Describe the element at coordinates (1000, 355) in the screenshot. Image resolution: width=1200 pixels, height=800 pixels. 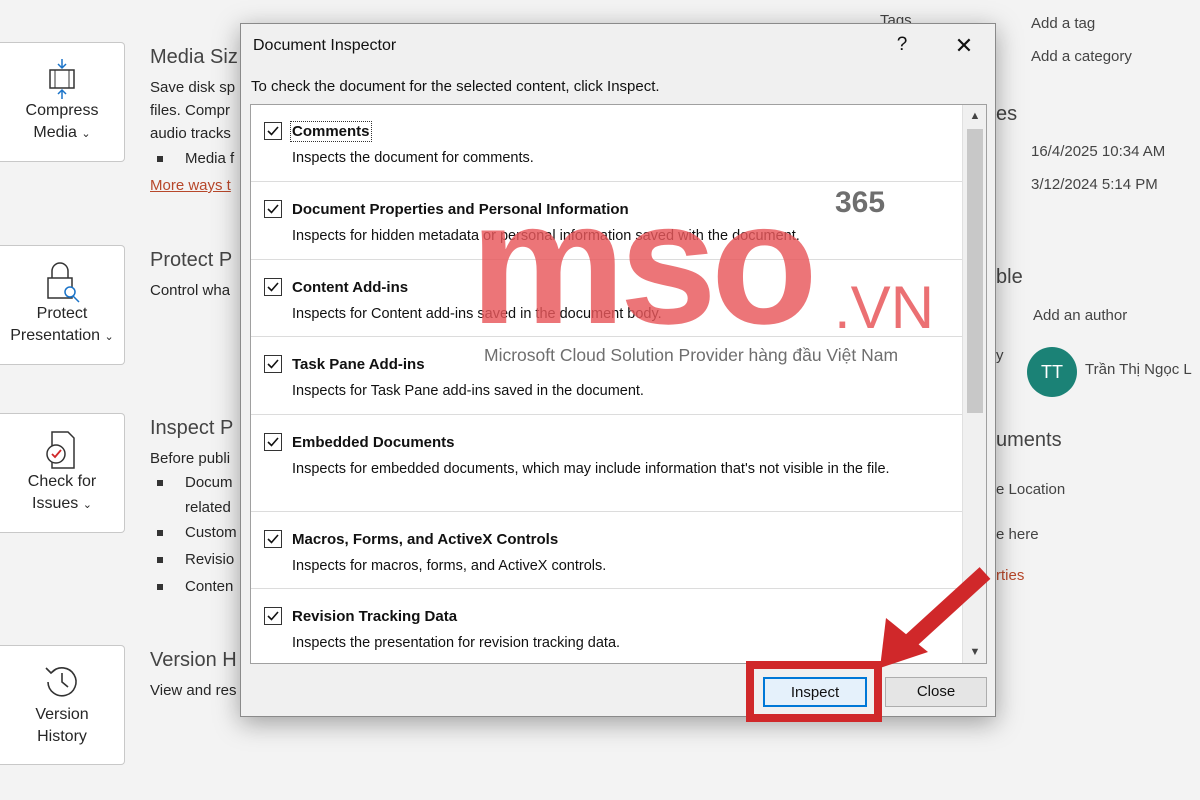
I see `by-label: y` at that location.